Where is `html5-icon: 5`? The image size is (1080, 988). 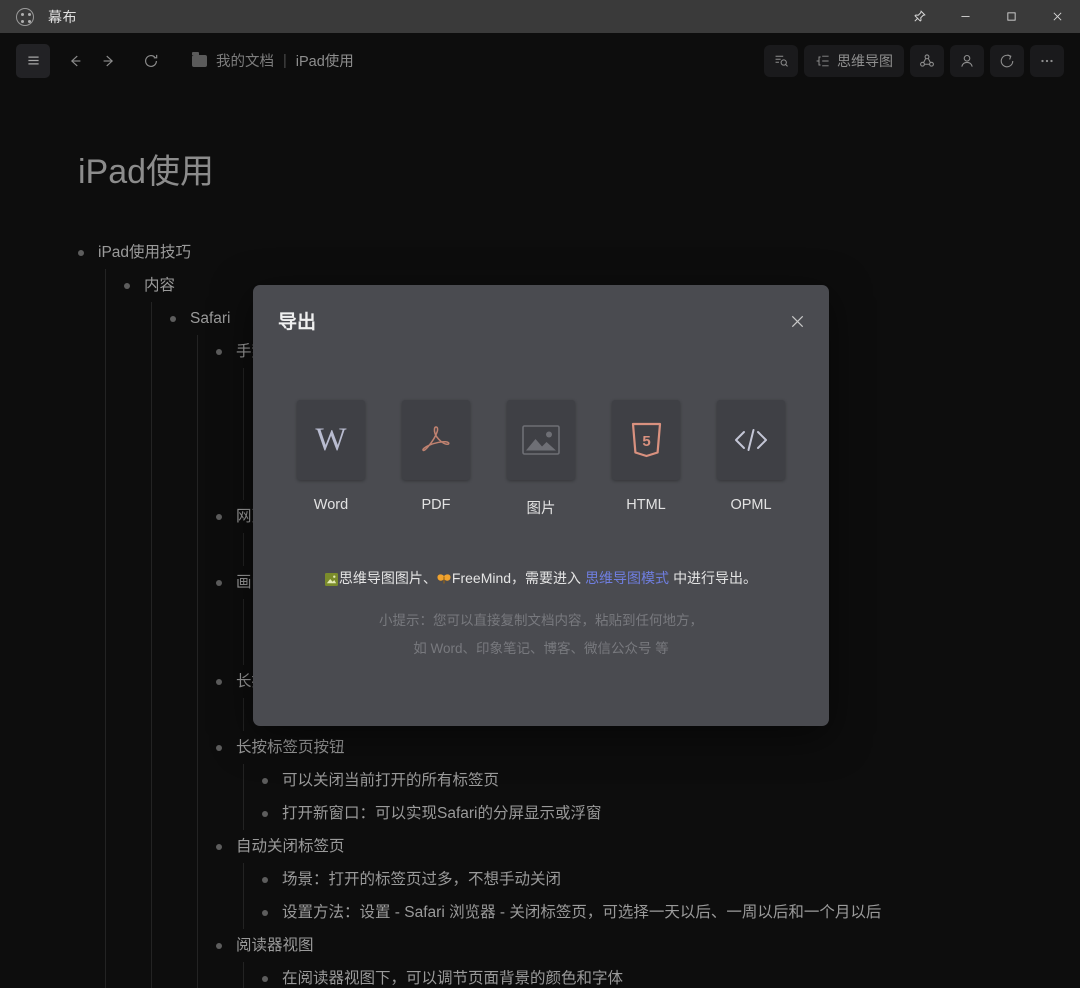
html5-icon: 5 is located at coordinates (646, 440).